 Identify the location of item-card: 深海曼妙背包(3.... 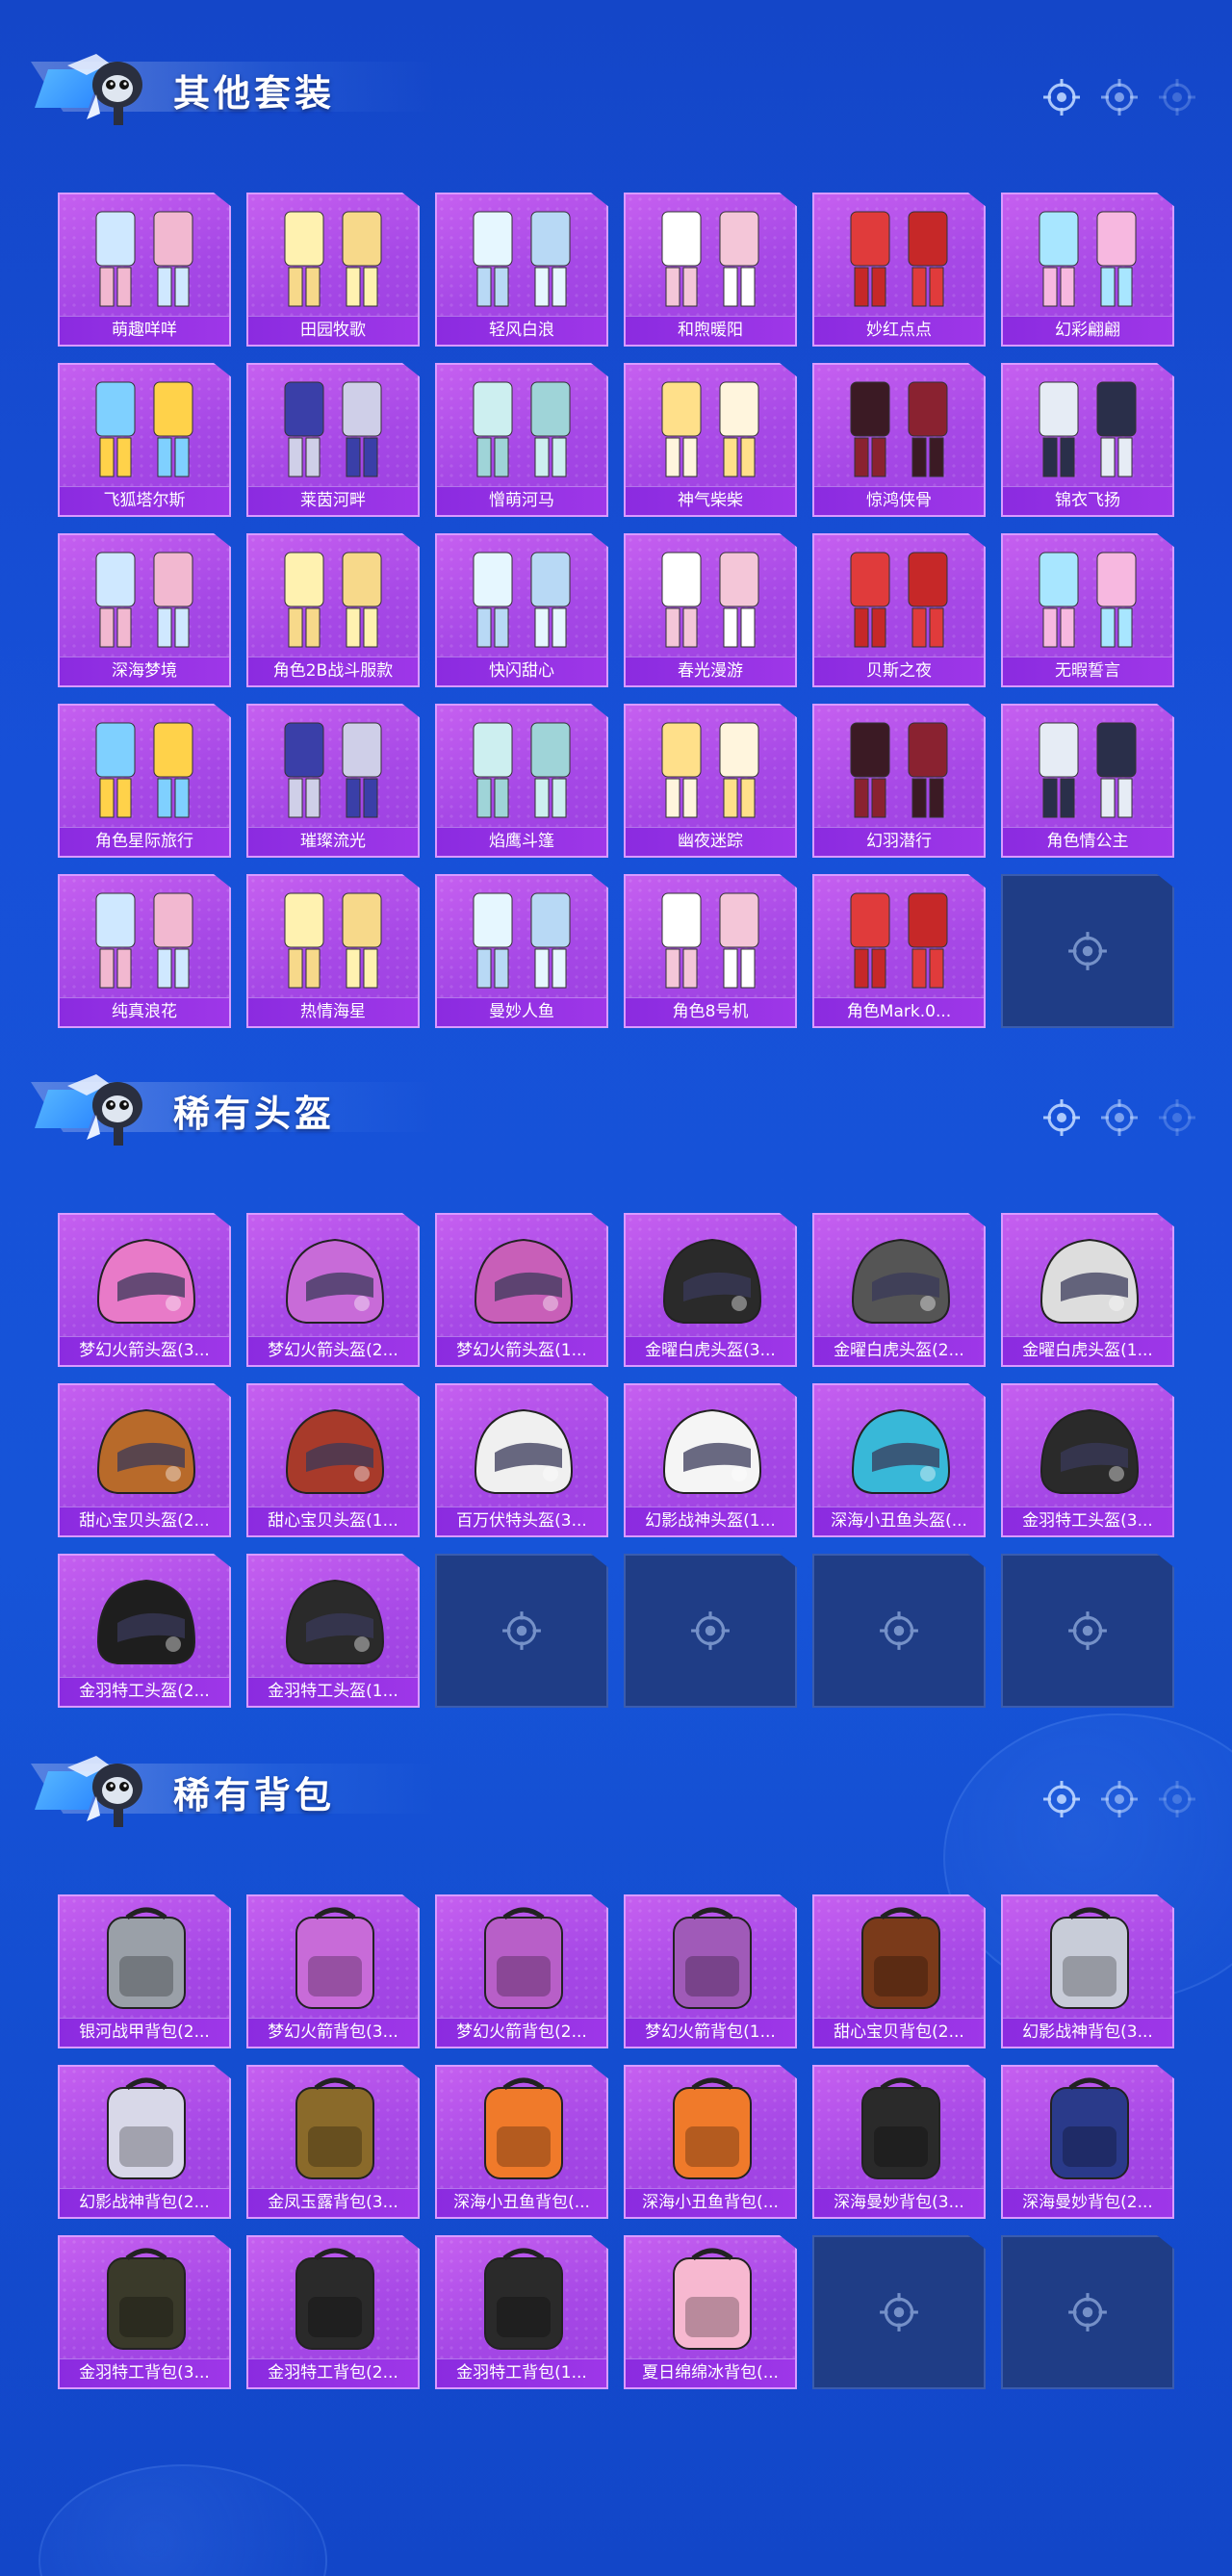
(899, 2142).